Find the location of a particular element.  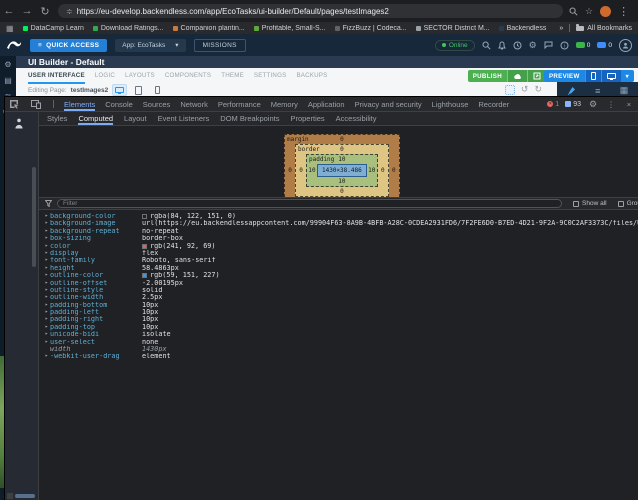

computed-property-row: ▸ width 1430px is located at coordinates (338, 349).